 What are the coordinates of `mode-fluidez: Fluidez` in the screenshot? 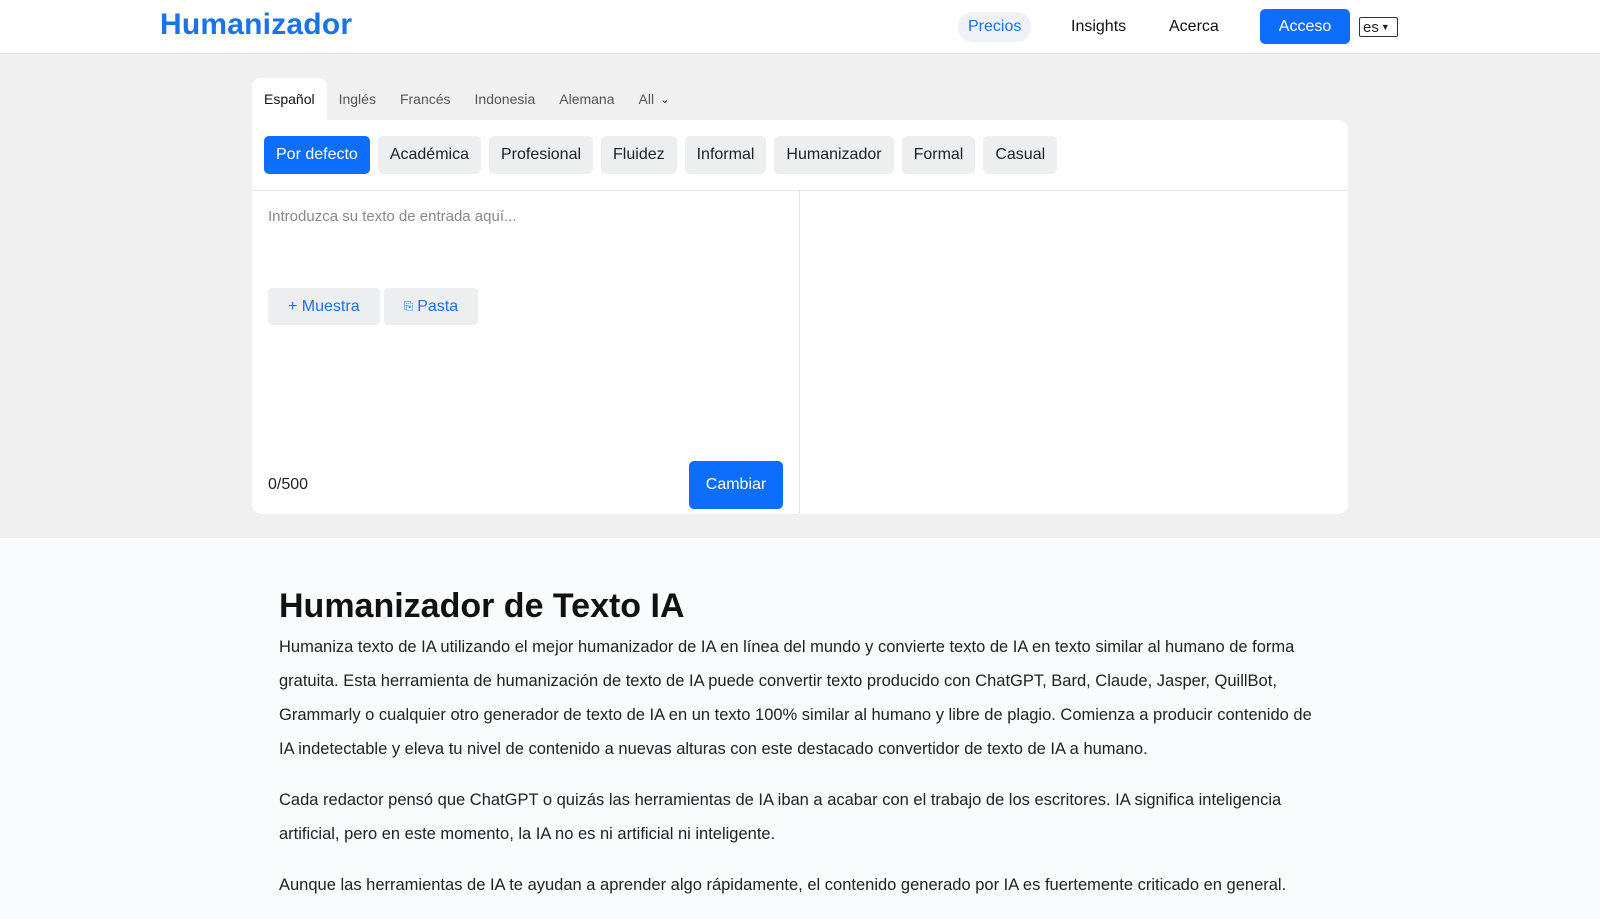 It's located at (639, 155).